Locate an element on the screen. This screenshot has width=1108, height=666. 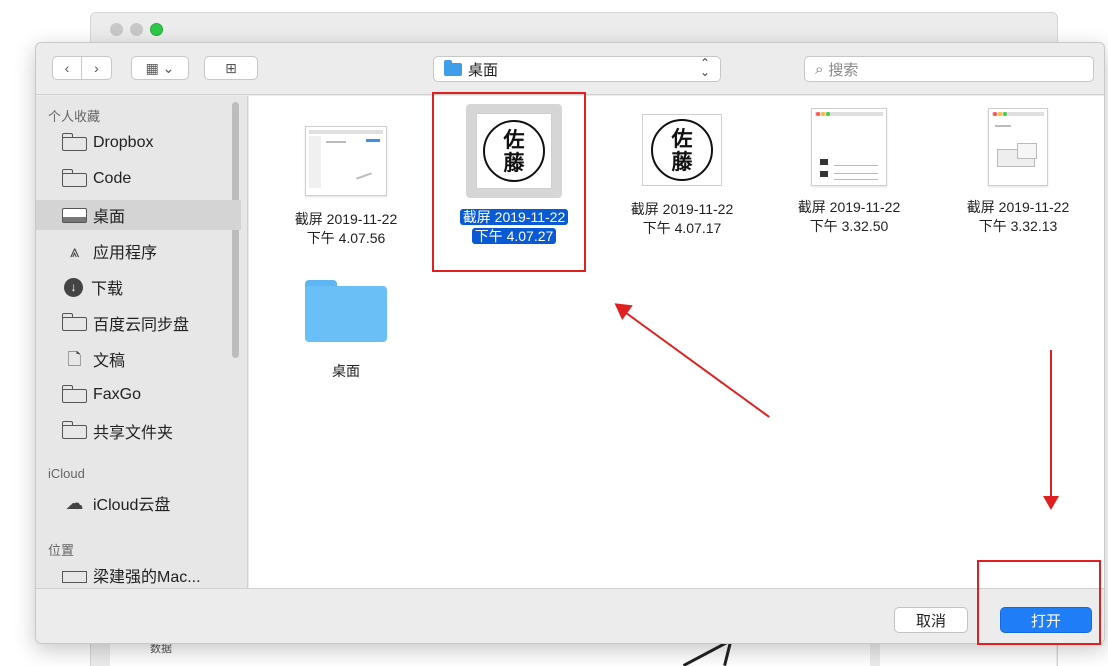
icon-view-icon: ▦ ⌄ is located at coordinates (160, 67).